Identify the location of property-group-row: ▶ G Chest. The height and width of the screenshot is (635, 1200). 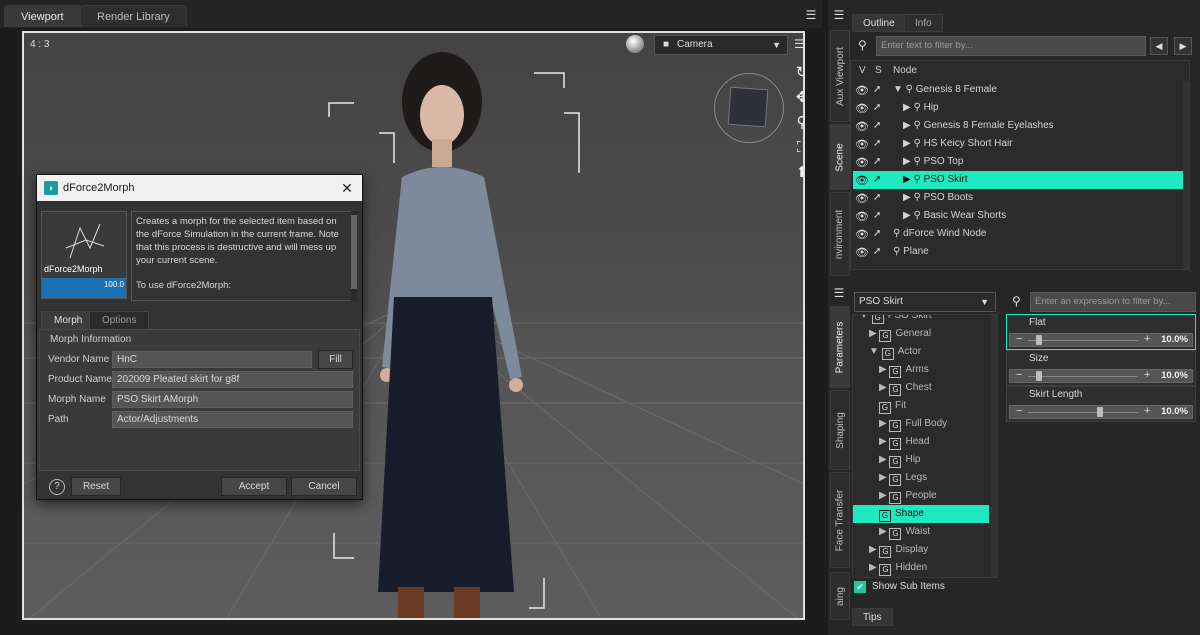
(921, 388).